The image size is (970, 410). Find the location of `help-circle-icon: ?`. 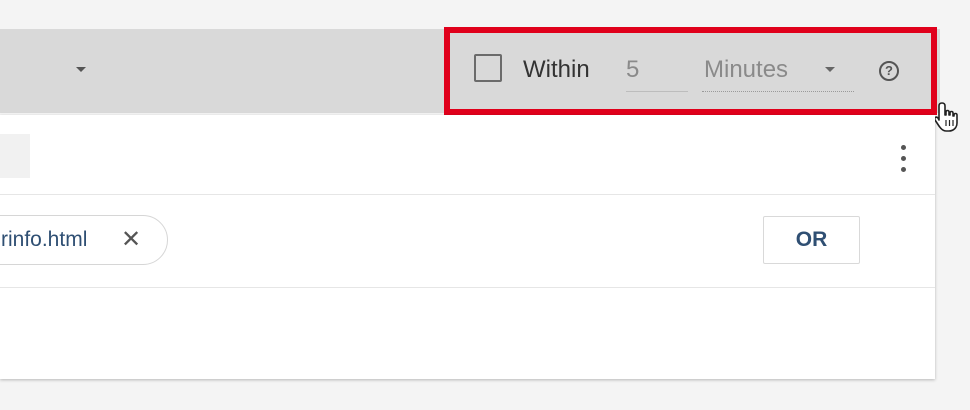

help-circle-icon: ? is located at coordinates (889, 71).